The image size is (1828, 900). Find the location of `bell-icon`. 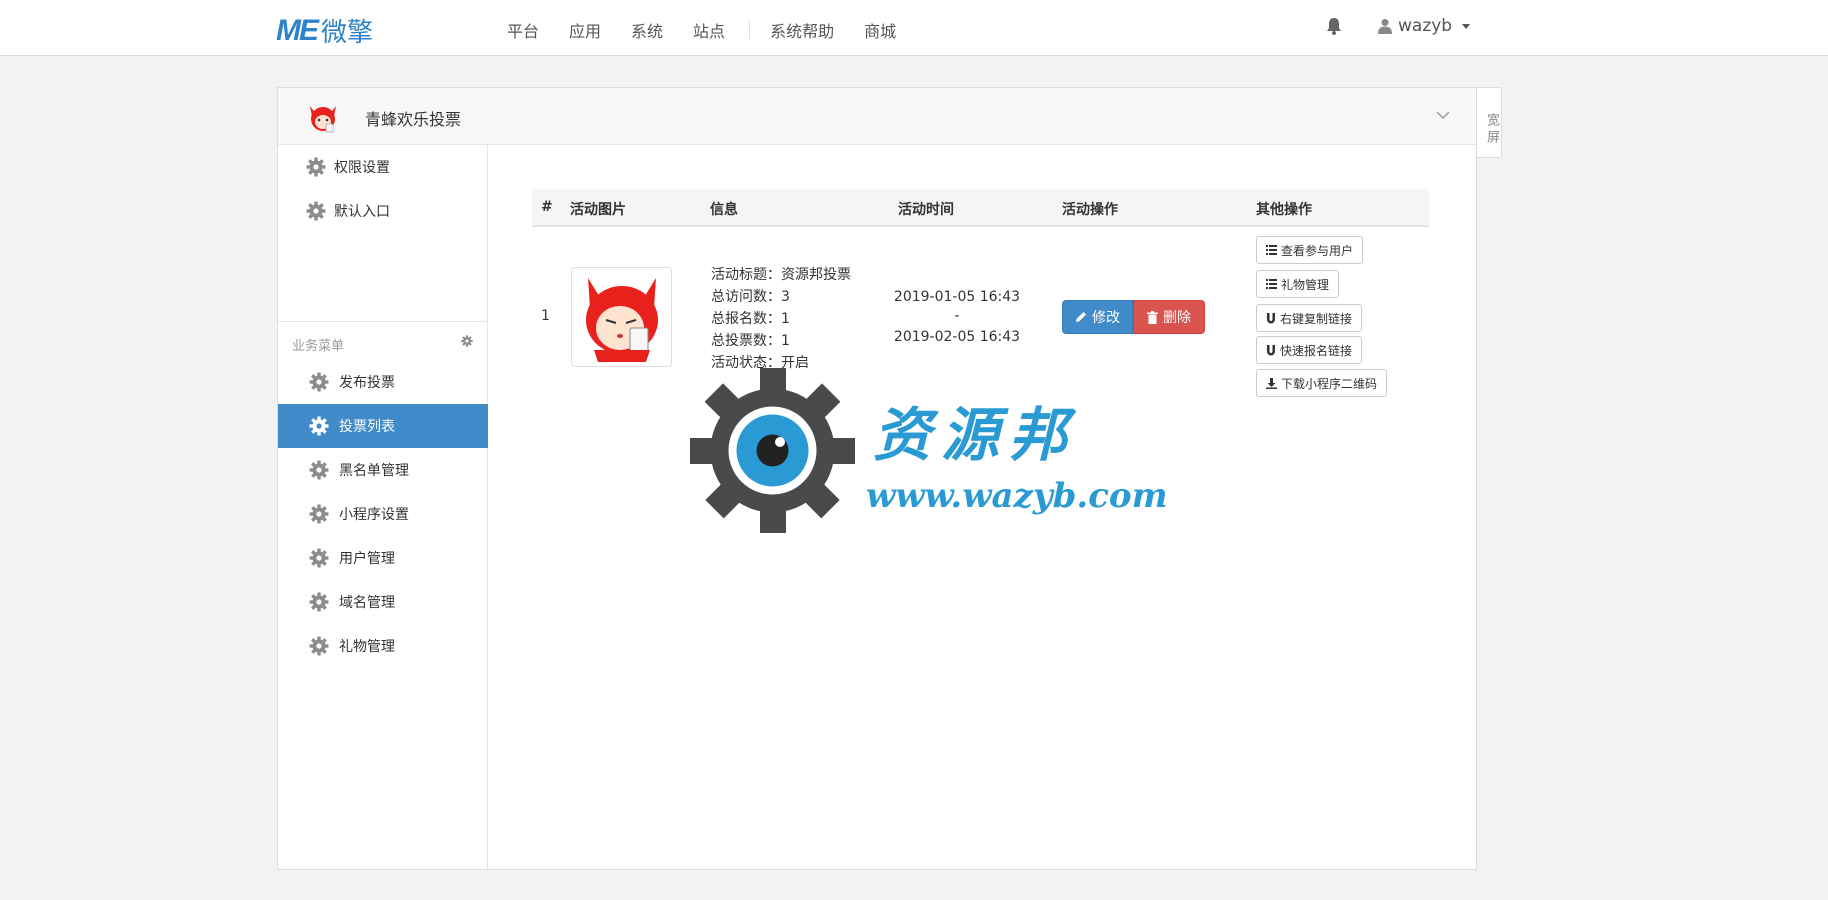

bell-icon is located at coordinates (1334, 26).